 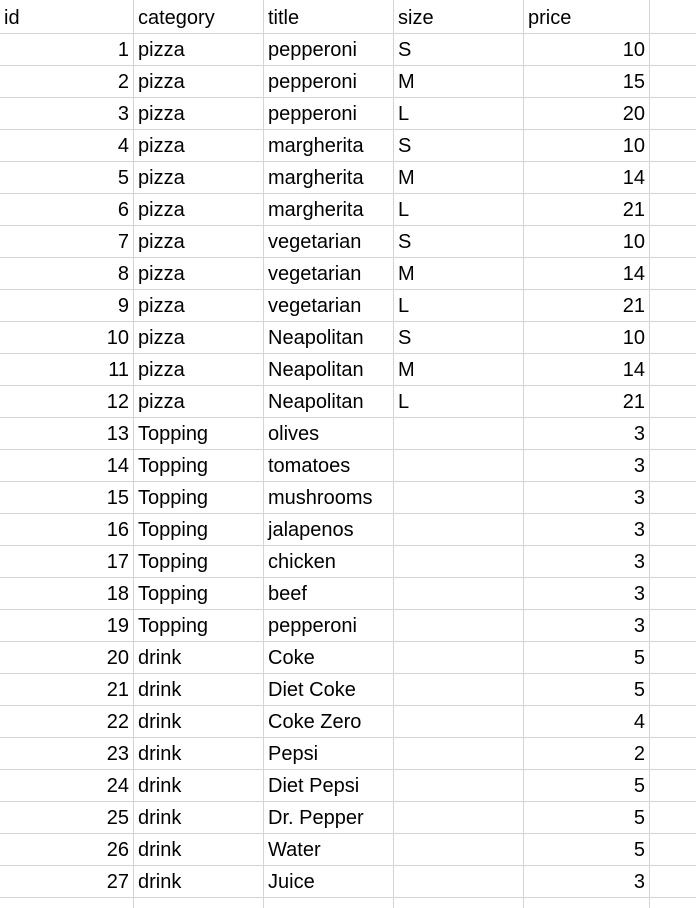 I want to click on header-cell-size: size, so click(x=459, y=16).